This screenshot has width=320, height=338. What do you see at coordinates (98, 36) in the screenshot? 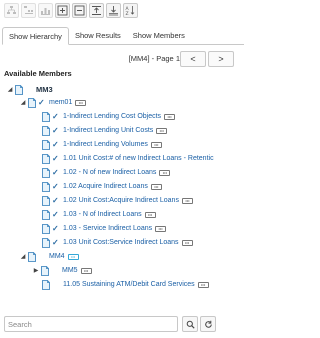
I see `tab-show-results: Show Results` at bounding box center [98, 36].